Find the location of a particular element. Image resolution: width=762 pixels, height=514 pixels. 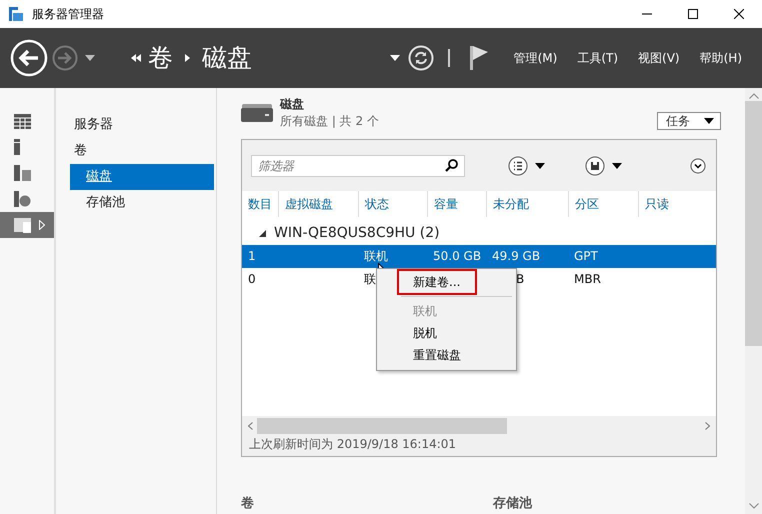

server-icon is located at coordinates (17, 147).